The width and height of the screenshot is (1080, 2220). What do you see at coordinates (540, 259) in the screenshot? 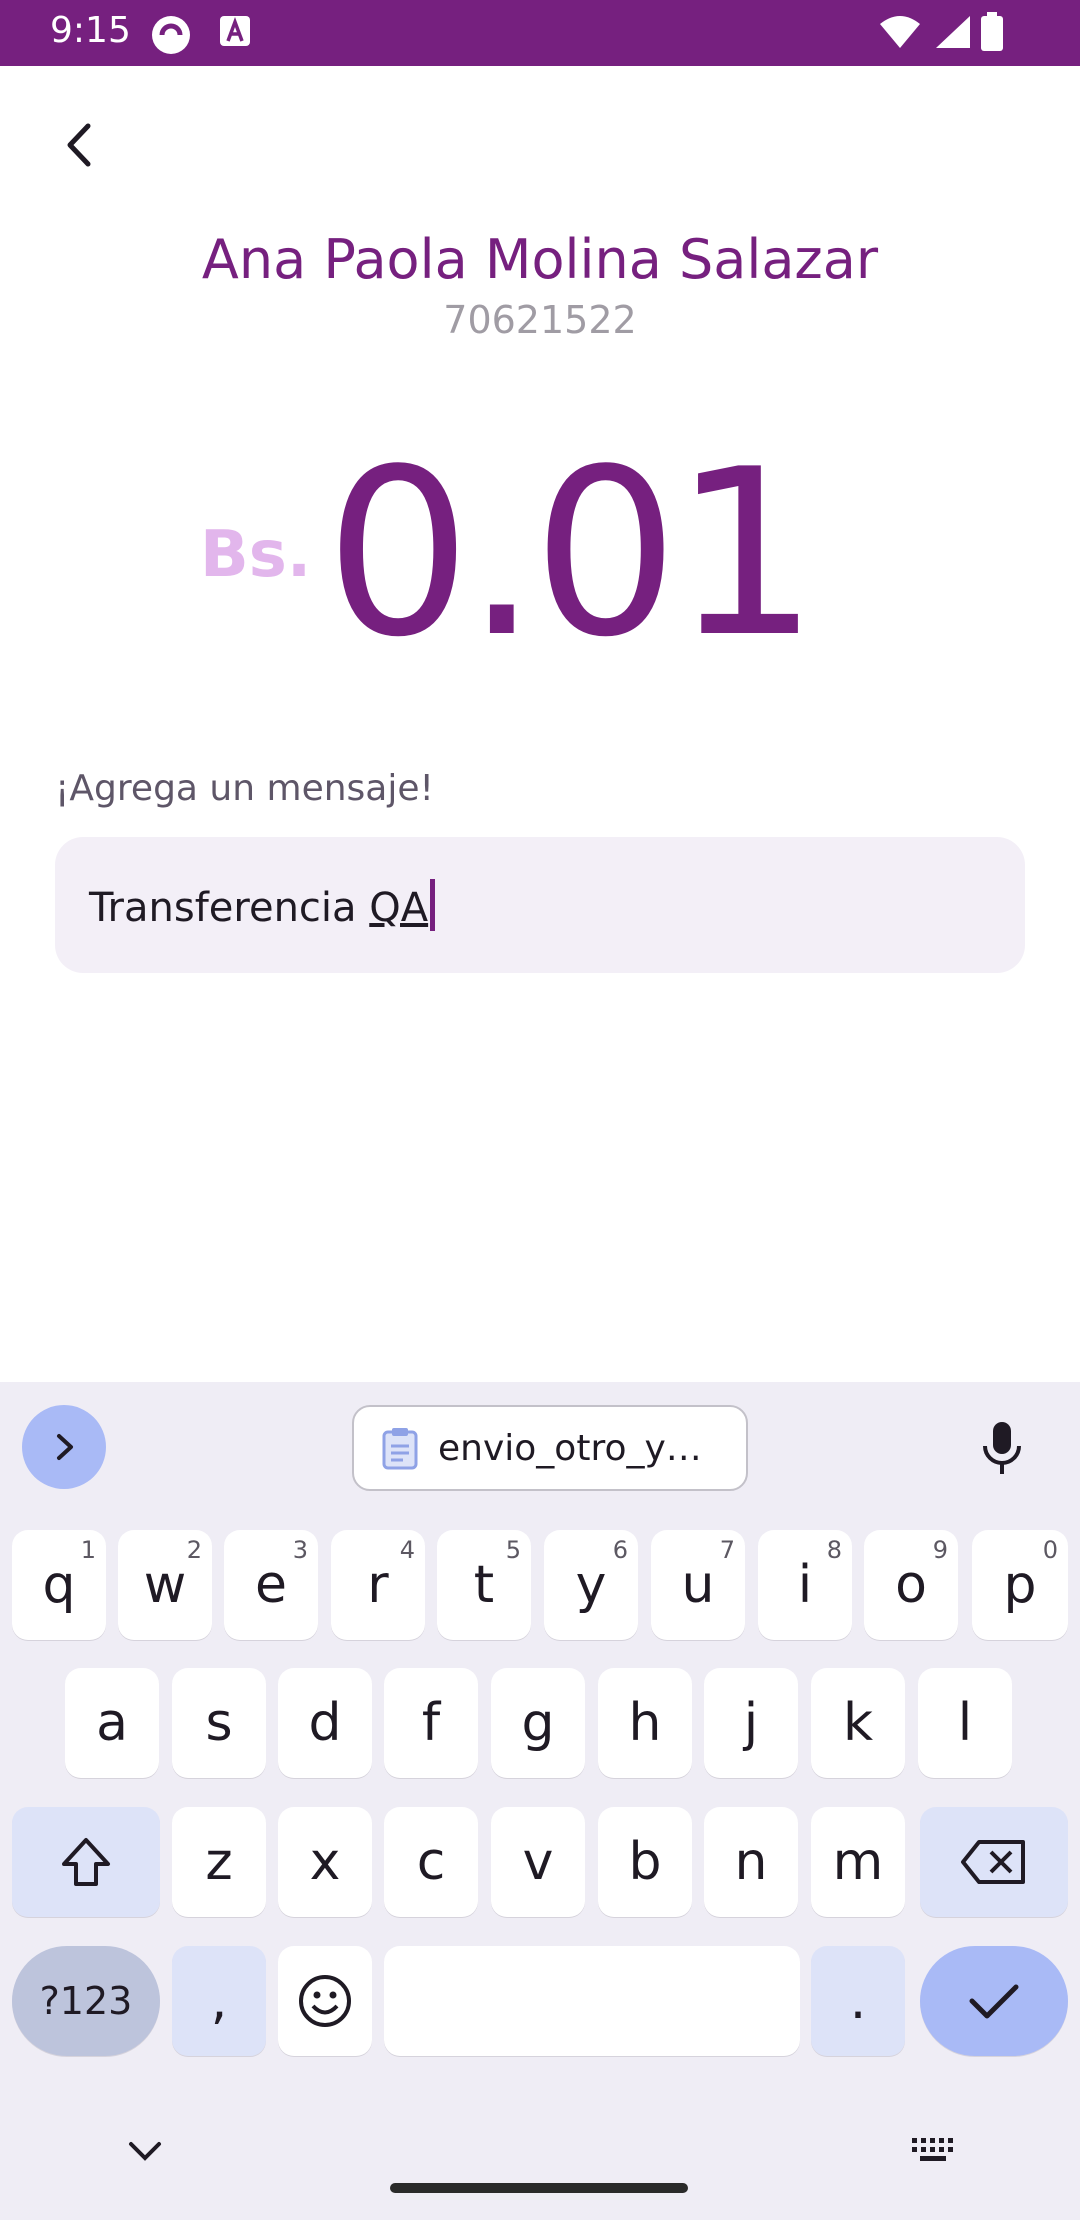
I see `recipient-name: Ana Paola Molina Salazar` at bounding box center [540, 259].